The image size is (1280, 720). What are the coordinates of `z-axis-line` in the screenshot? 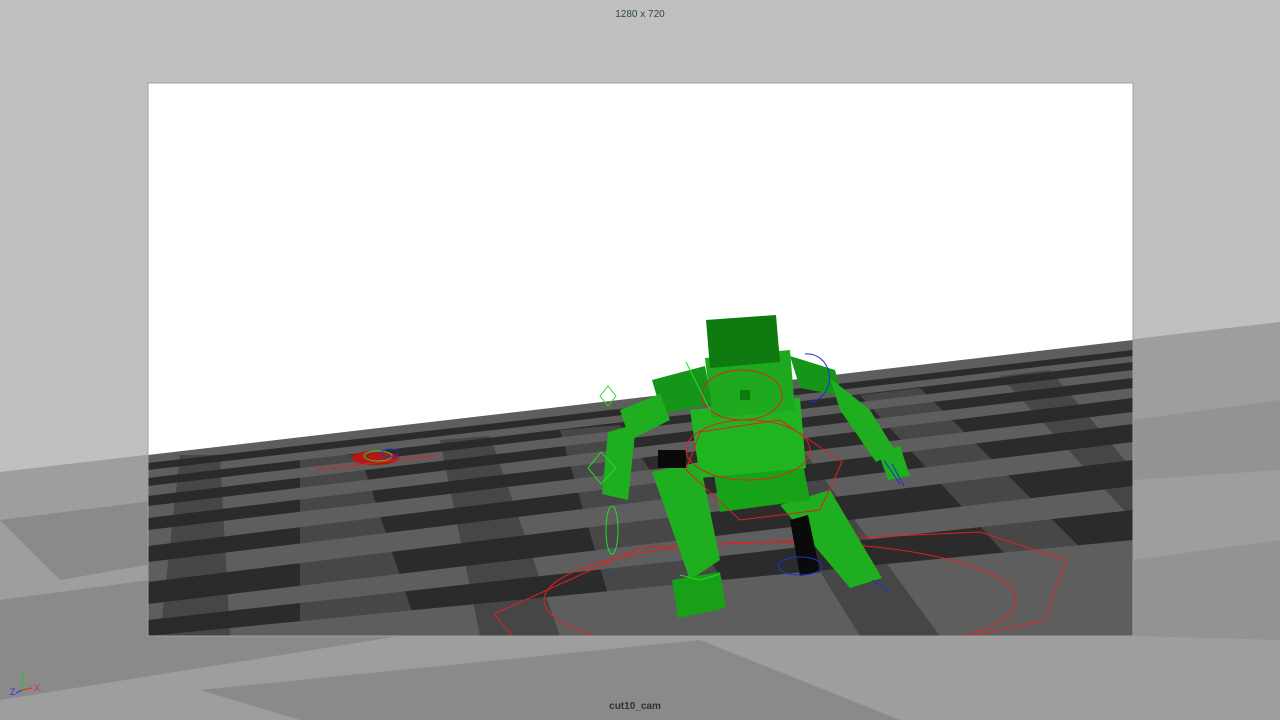 It's located at (19, 691).